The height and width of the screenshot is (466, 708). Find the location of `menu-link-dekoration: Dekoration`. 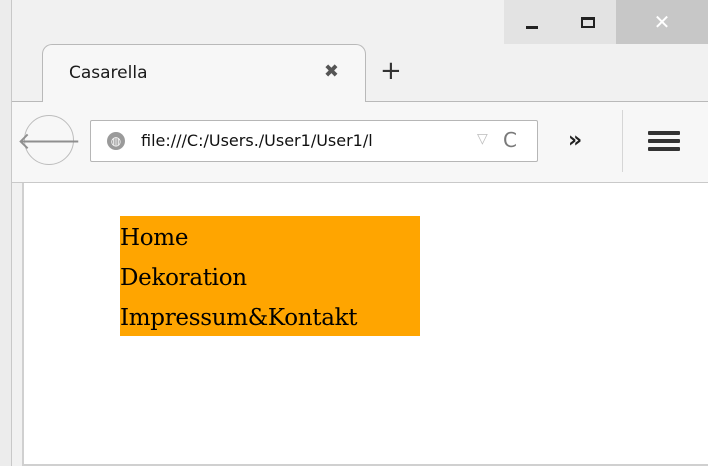

menu-link-dekoration: Dekoration is located at coordinates (270, 278).